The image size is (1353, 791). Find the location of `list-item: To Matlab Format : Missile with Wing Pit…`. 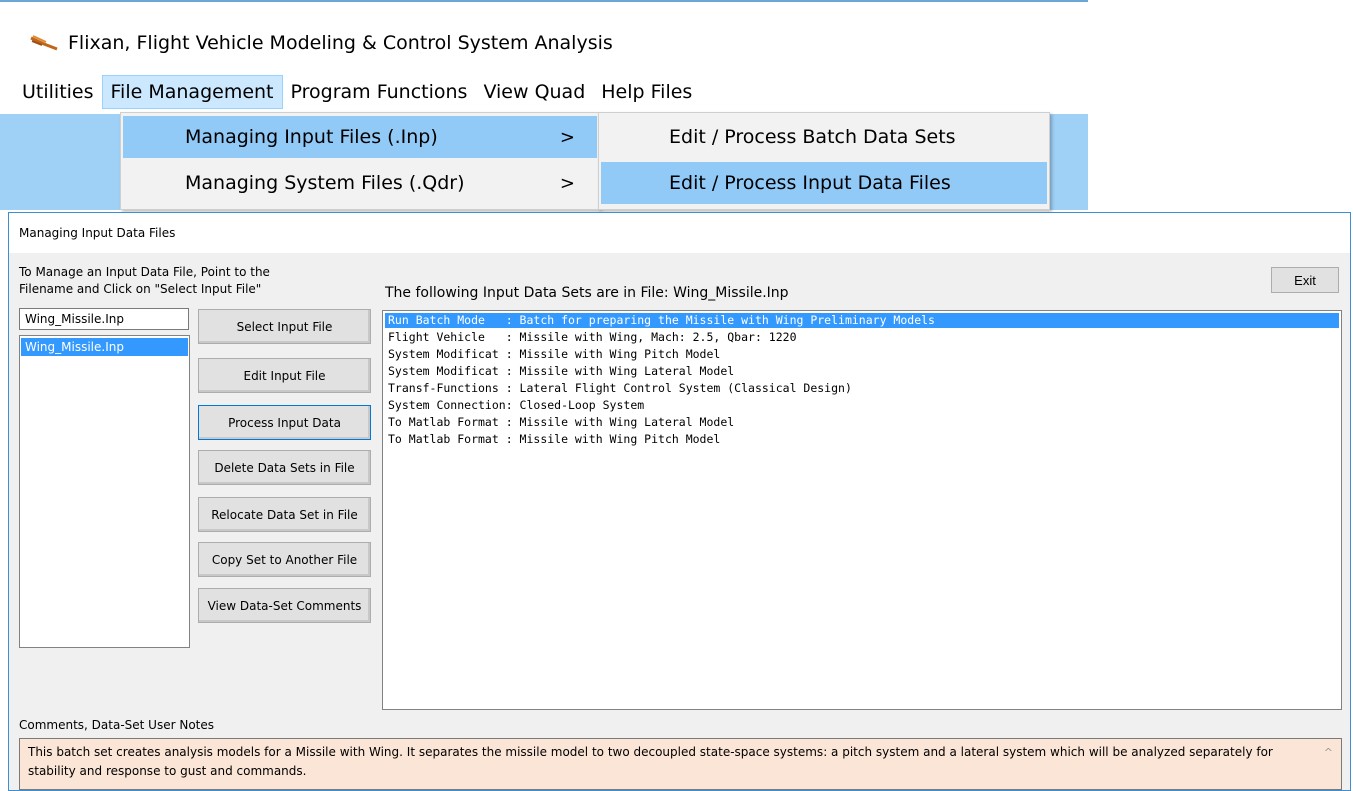

list-item: To Matlab Format : Missile with Wing Pit… is located at coordinates (862, 439).